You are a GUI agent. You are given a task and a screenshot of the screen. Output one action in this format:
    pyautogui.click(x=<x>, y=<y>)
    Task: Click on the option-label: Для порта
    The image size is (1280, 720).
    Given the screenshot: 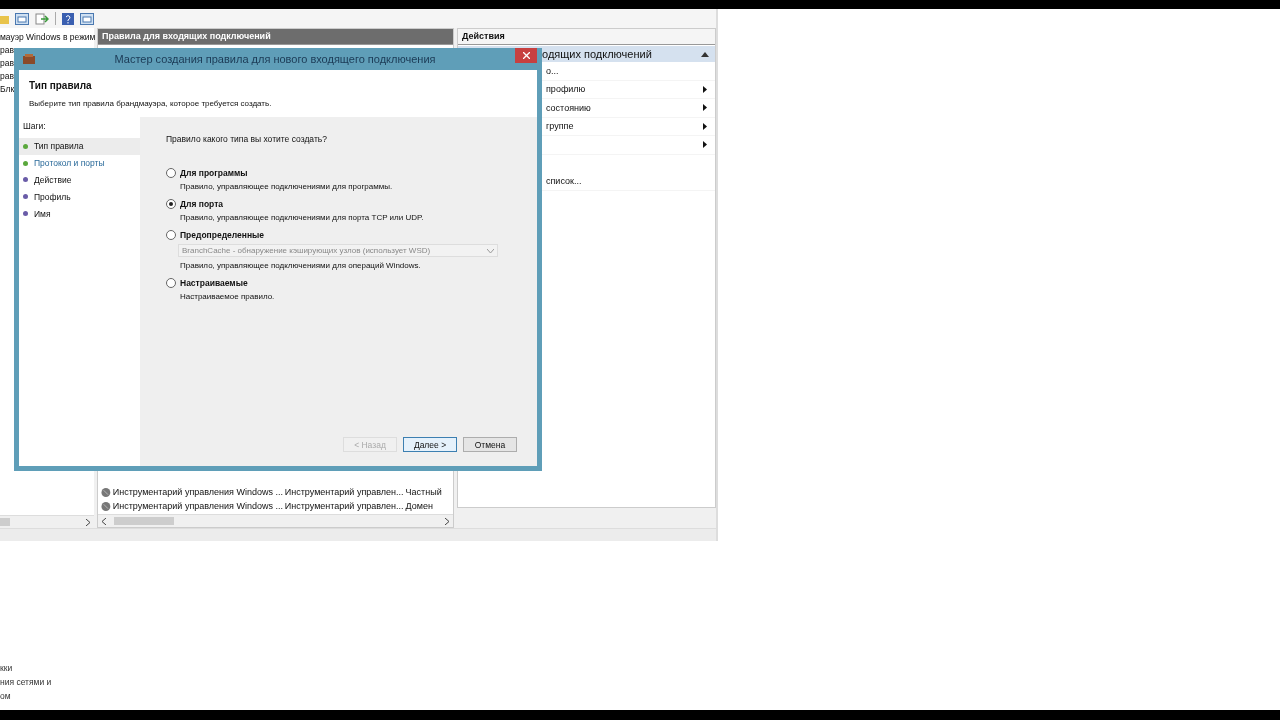 What is the action you would take?
    pyautogui.click(x=202, y=204)
    